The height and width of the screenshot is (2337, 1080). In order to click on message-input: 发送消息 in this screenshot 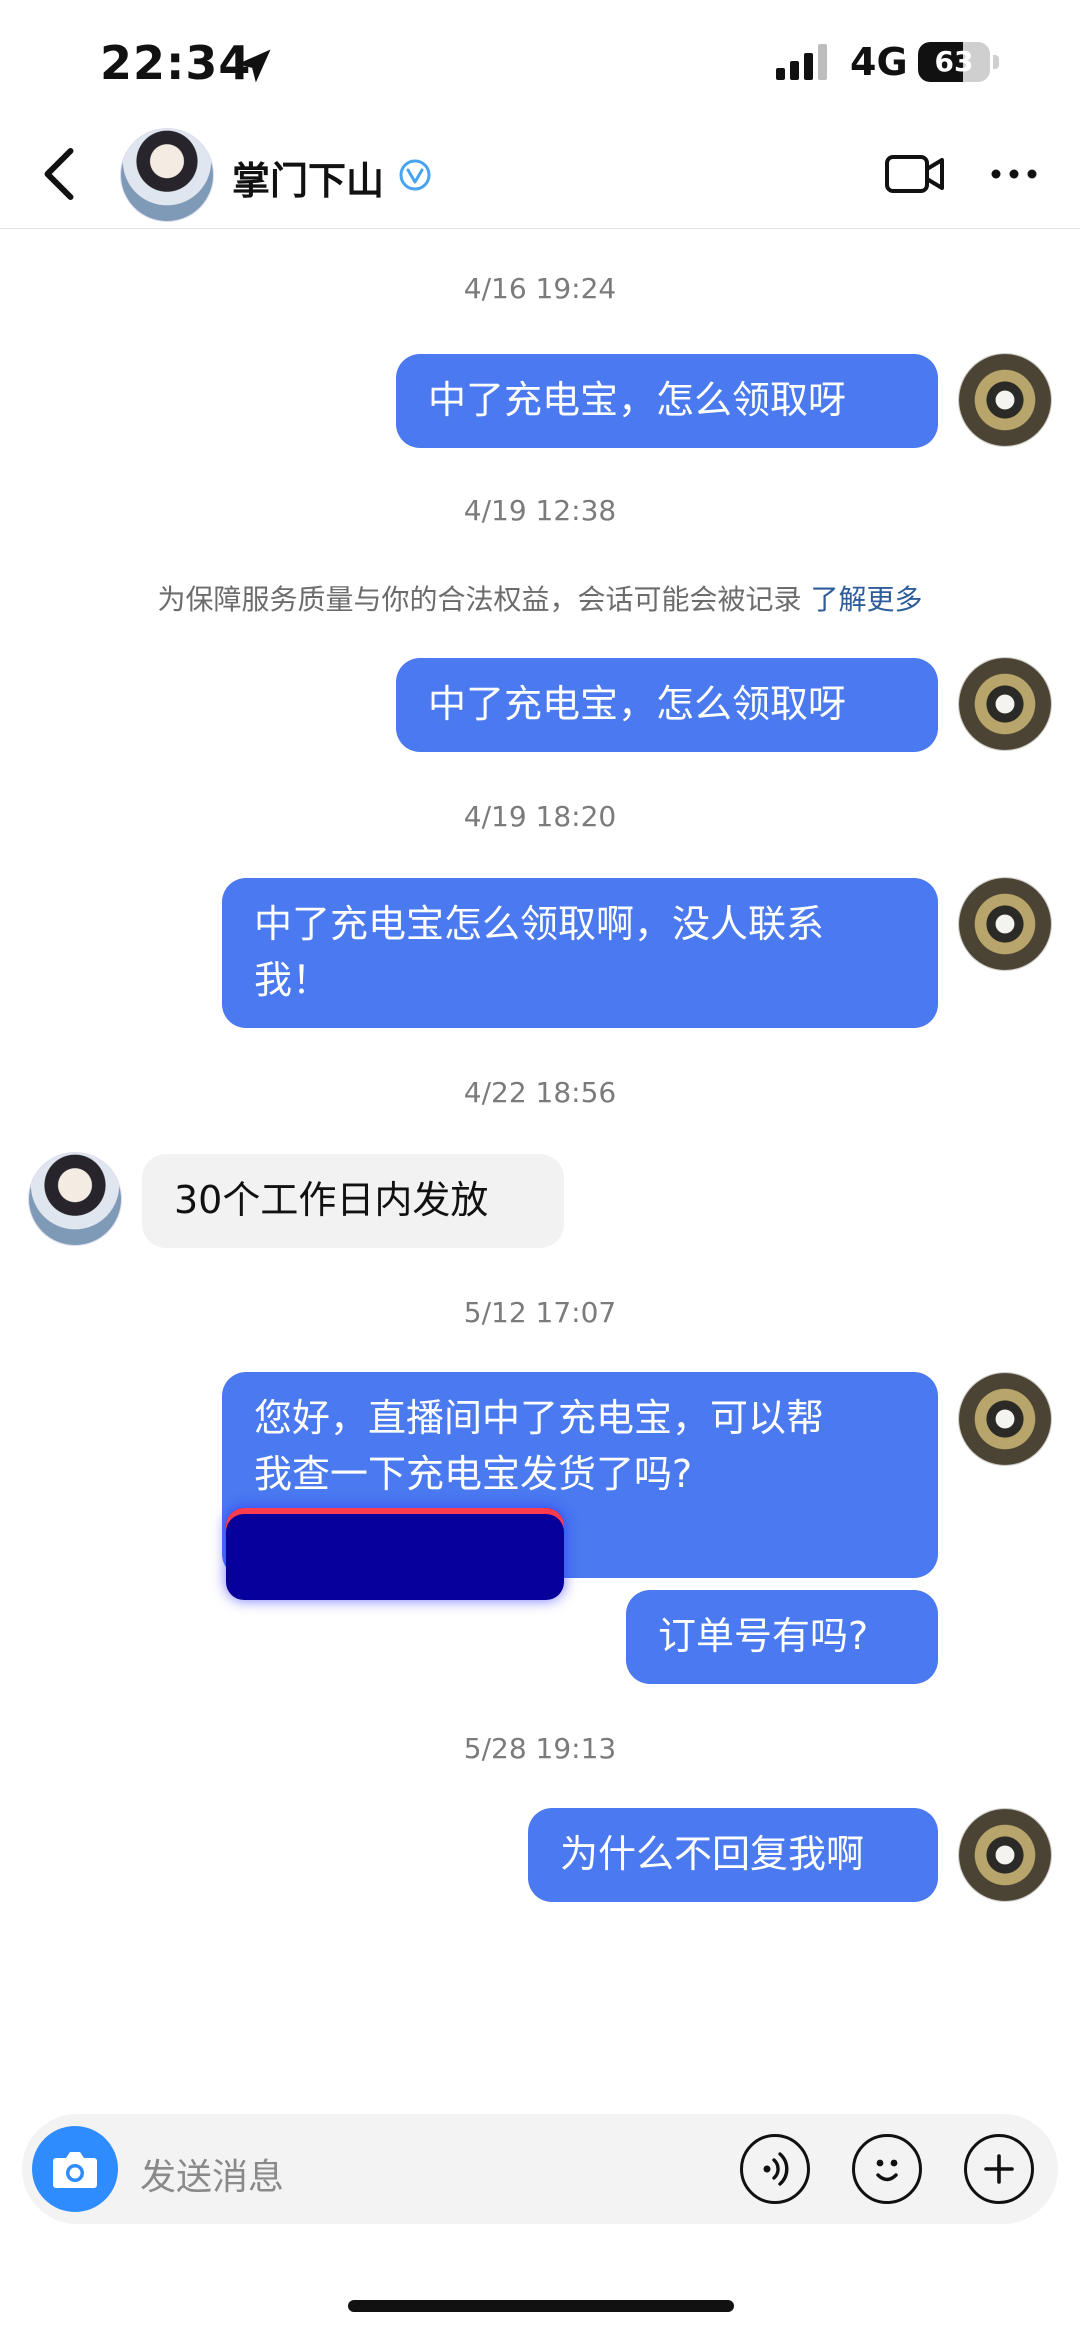, I will do `click(212, 2174)`.